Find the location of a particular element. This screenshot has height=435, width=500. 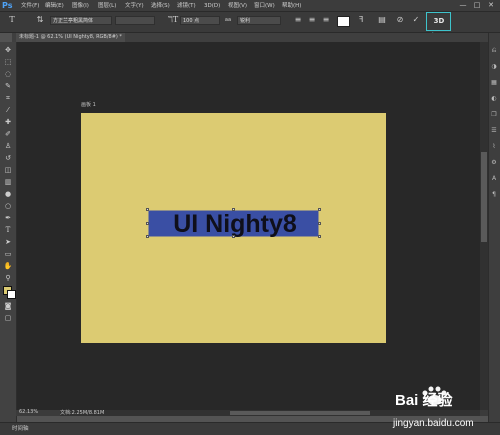

zoom-level: 62.13% is located at coordinates (28, 412).